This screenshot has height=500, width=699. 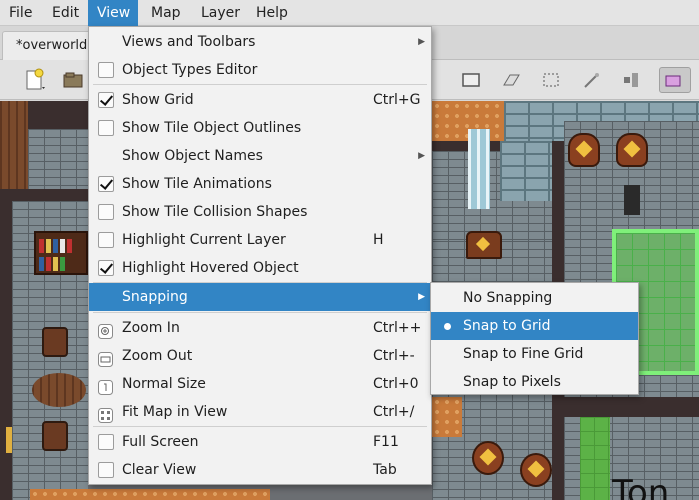 What do you see at coordinates (260, 442) in the screenshot?
I see `menu-item-full-screen: Full Screen F11` at bounding box center [260, 442].